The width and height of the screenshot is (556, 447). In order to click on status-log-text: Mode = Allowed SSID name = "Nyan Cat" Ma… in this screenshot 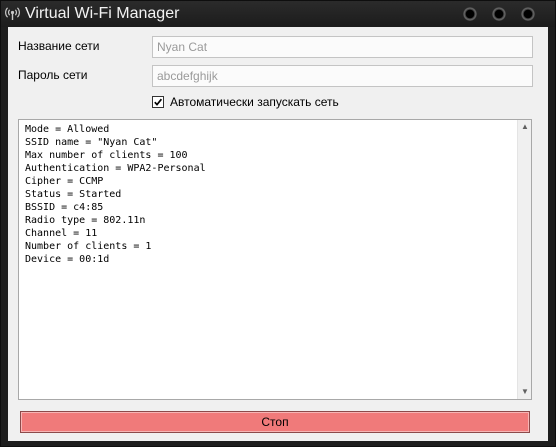, I will do `click(115, 194)`.